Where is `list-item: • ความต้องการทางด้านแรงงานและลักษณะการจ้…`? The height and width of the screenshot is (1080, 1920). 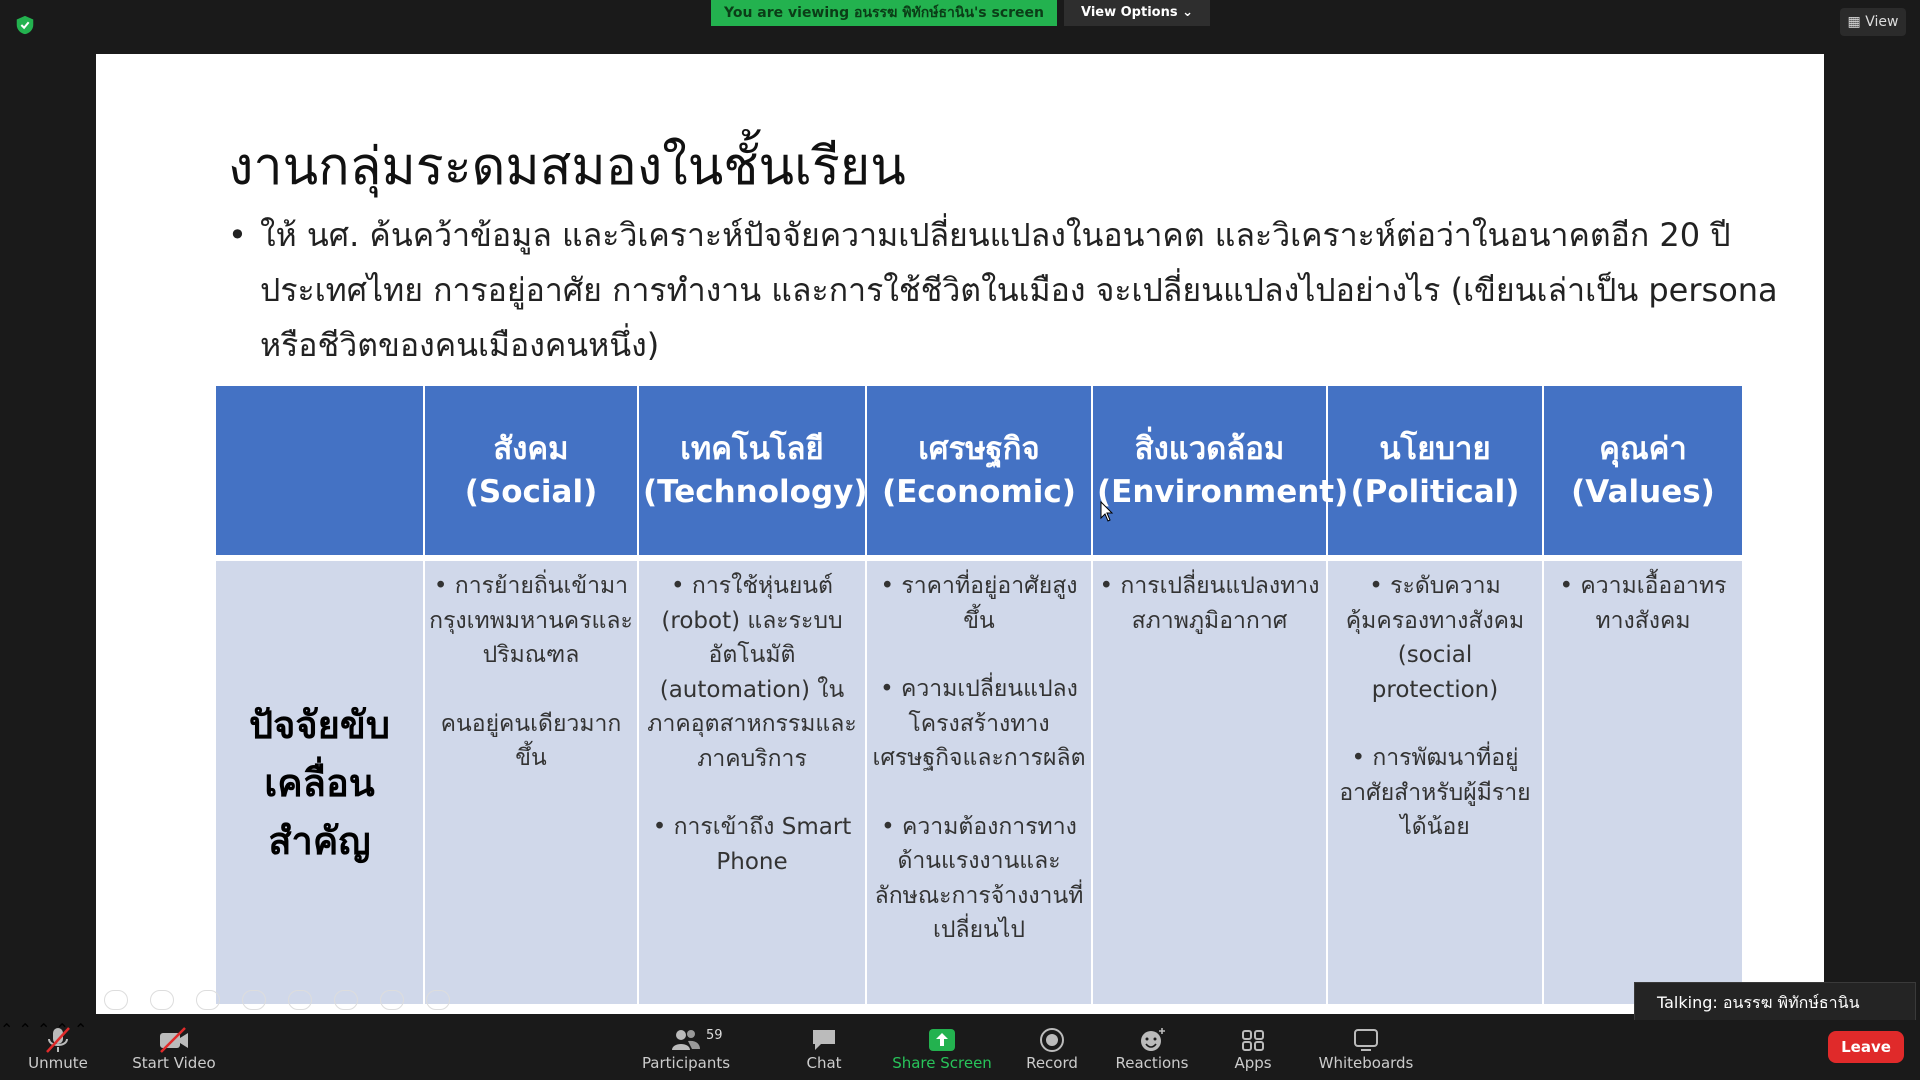 list-item: • ความต้องการทางด้านแรงงานและลักษณะการจ้… is located at coordinates (979, 878).